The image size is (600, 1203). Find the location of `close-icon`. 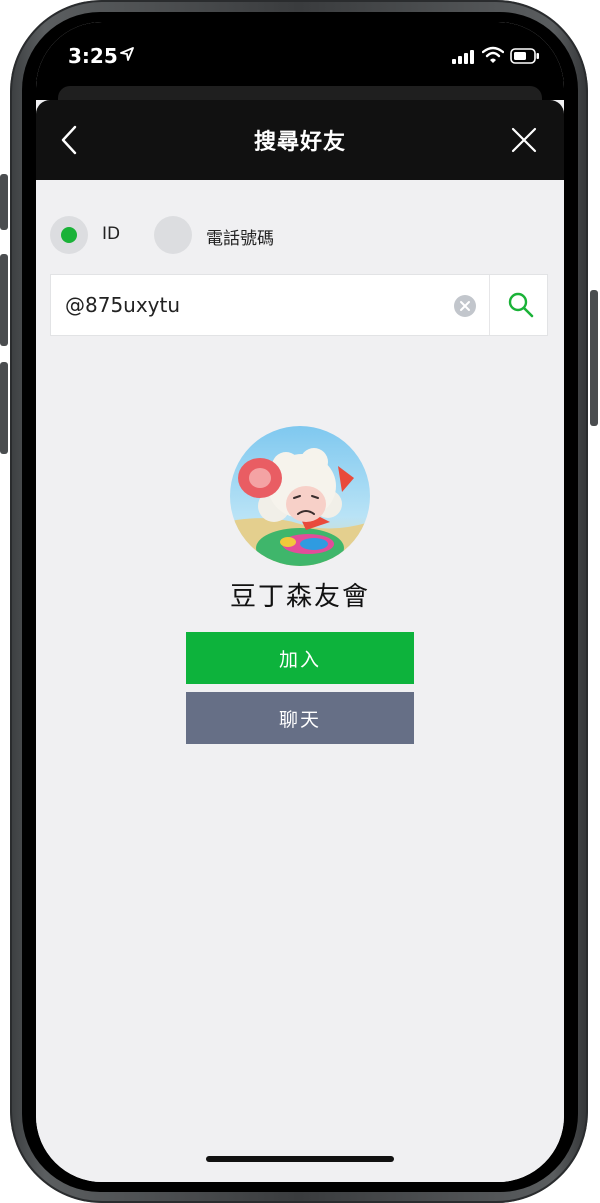

close-icon is located at coordinates (524, 140).